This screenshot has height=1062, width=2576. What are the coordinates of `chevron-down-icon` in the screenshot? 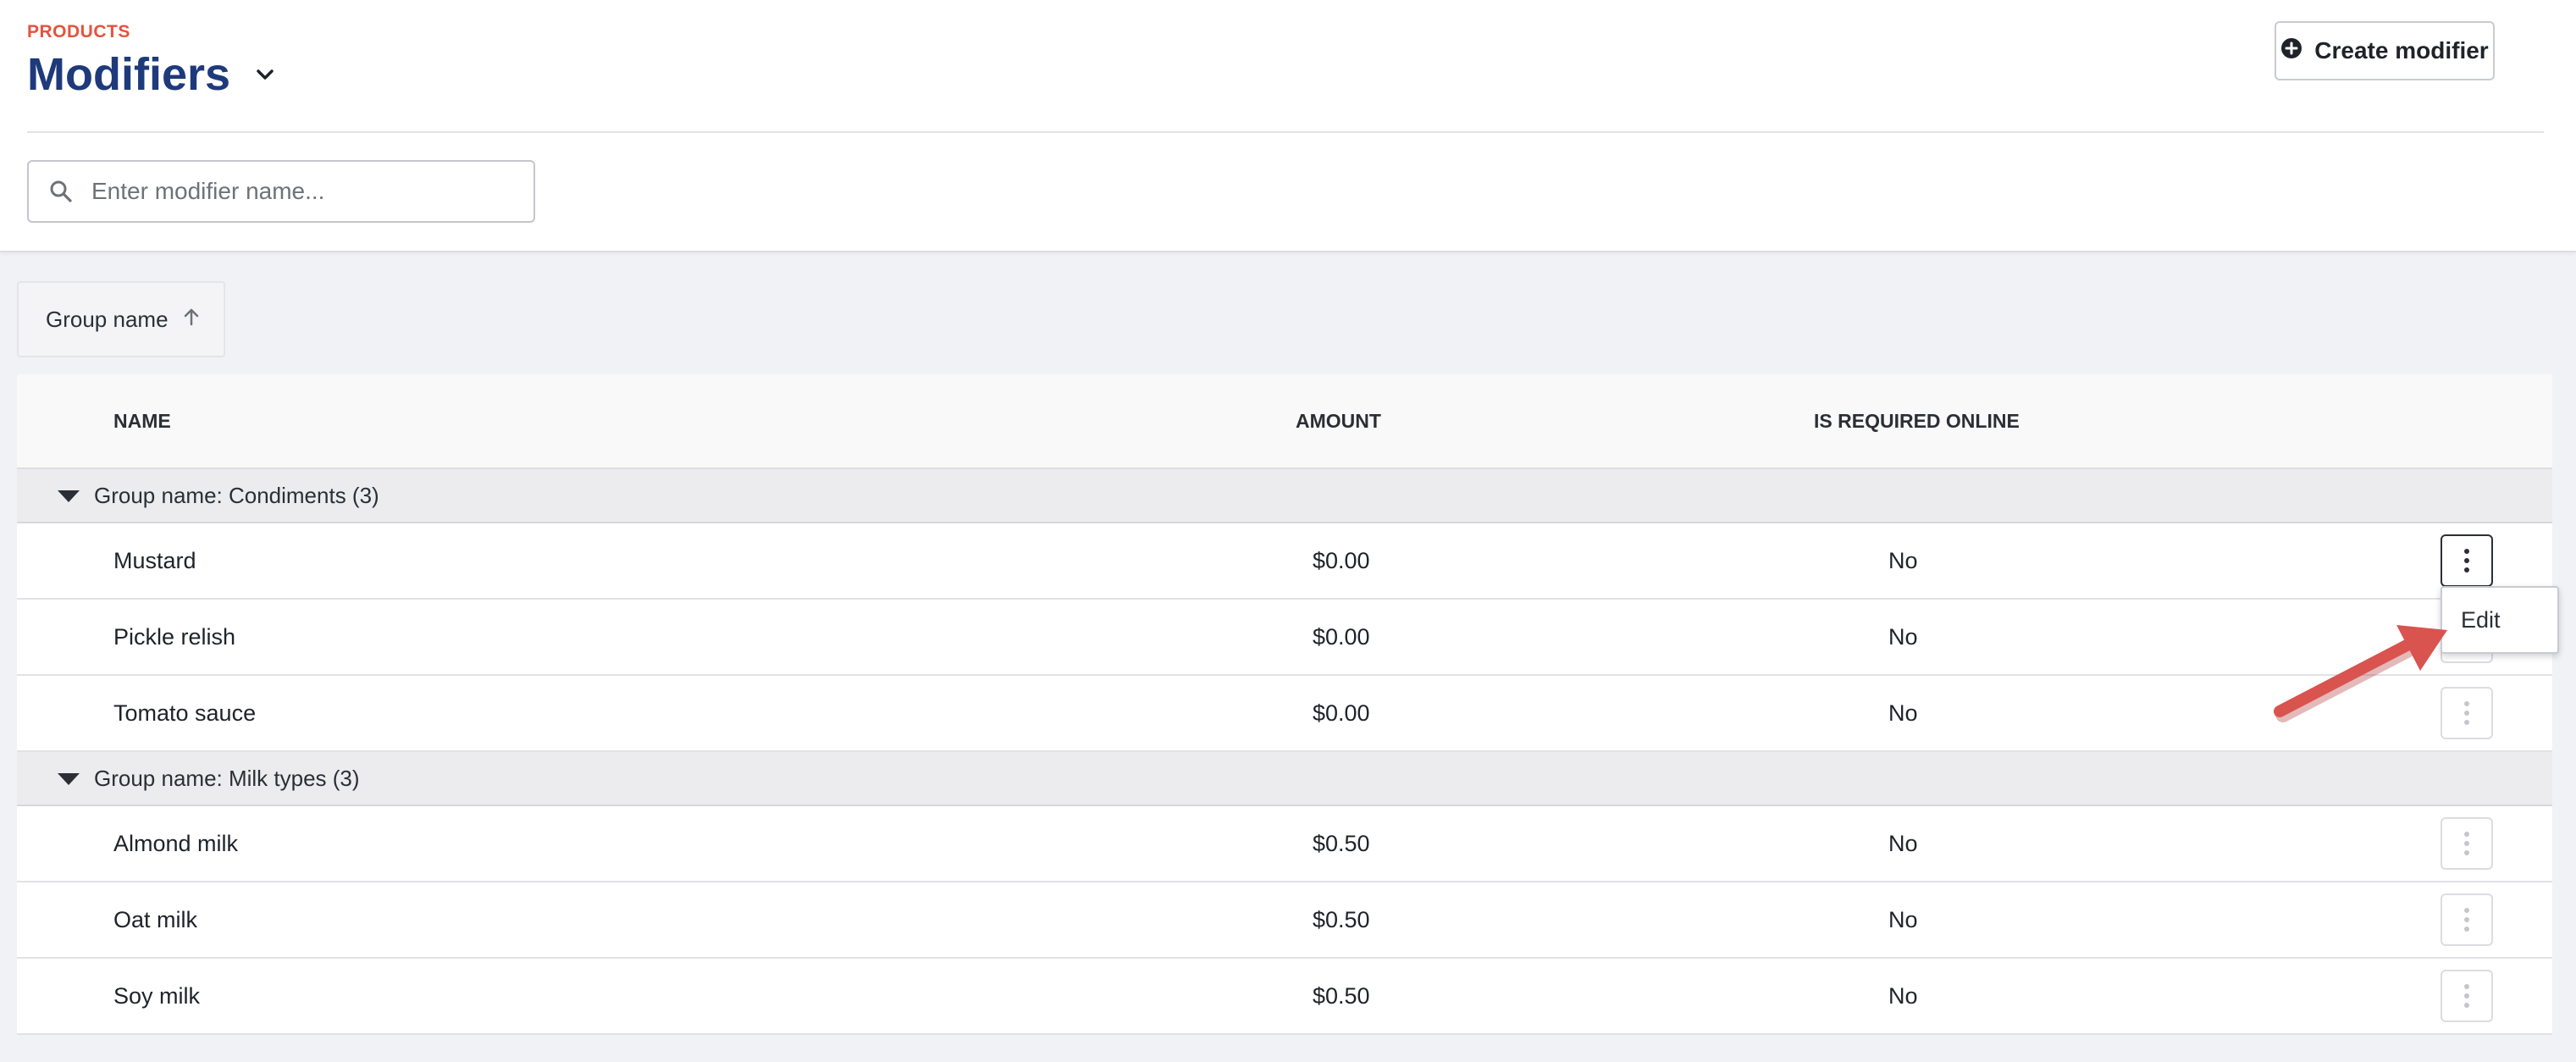 It's located at (265, 74).